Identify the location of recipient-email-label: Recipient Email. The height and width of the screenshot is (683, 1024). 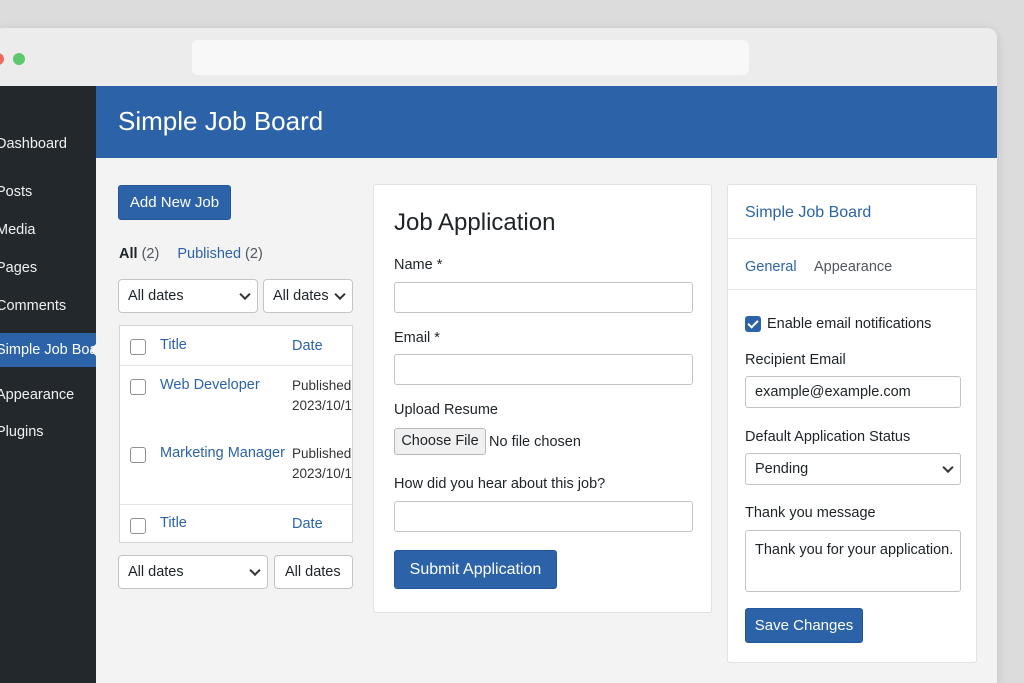
(795, 360).